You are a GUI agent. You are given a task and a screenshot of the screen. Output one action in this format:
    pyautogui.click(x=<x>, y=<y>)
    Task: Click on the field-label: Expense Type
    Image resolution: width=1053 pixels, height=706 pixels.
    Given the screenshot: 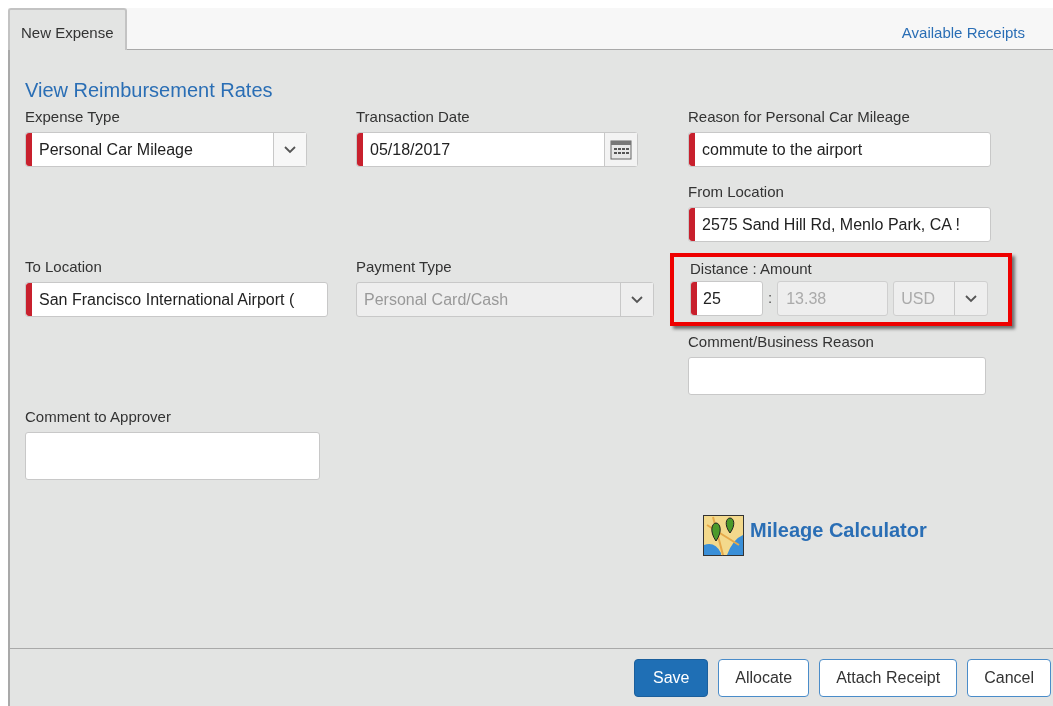 What is the action you would take?
    pyautogui.click(x=72, y=117)
    